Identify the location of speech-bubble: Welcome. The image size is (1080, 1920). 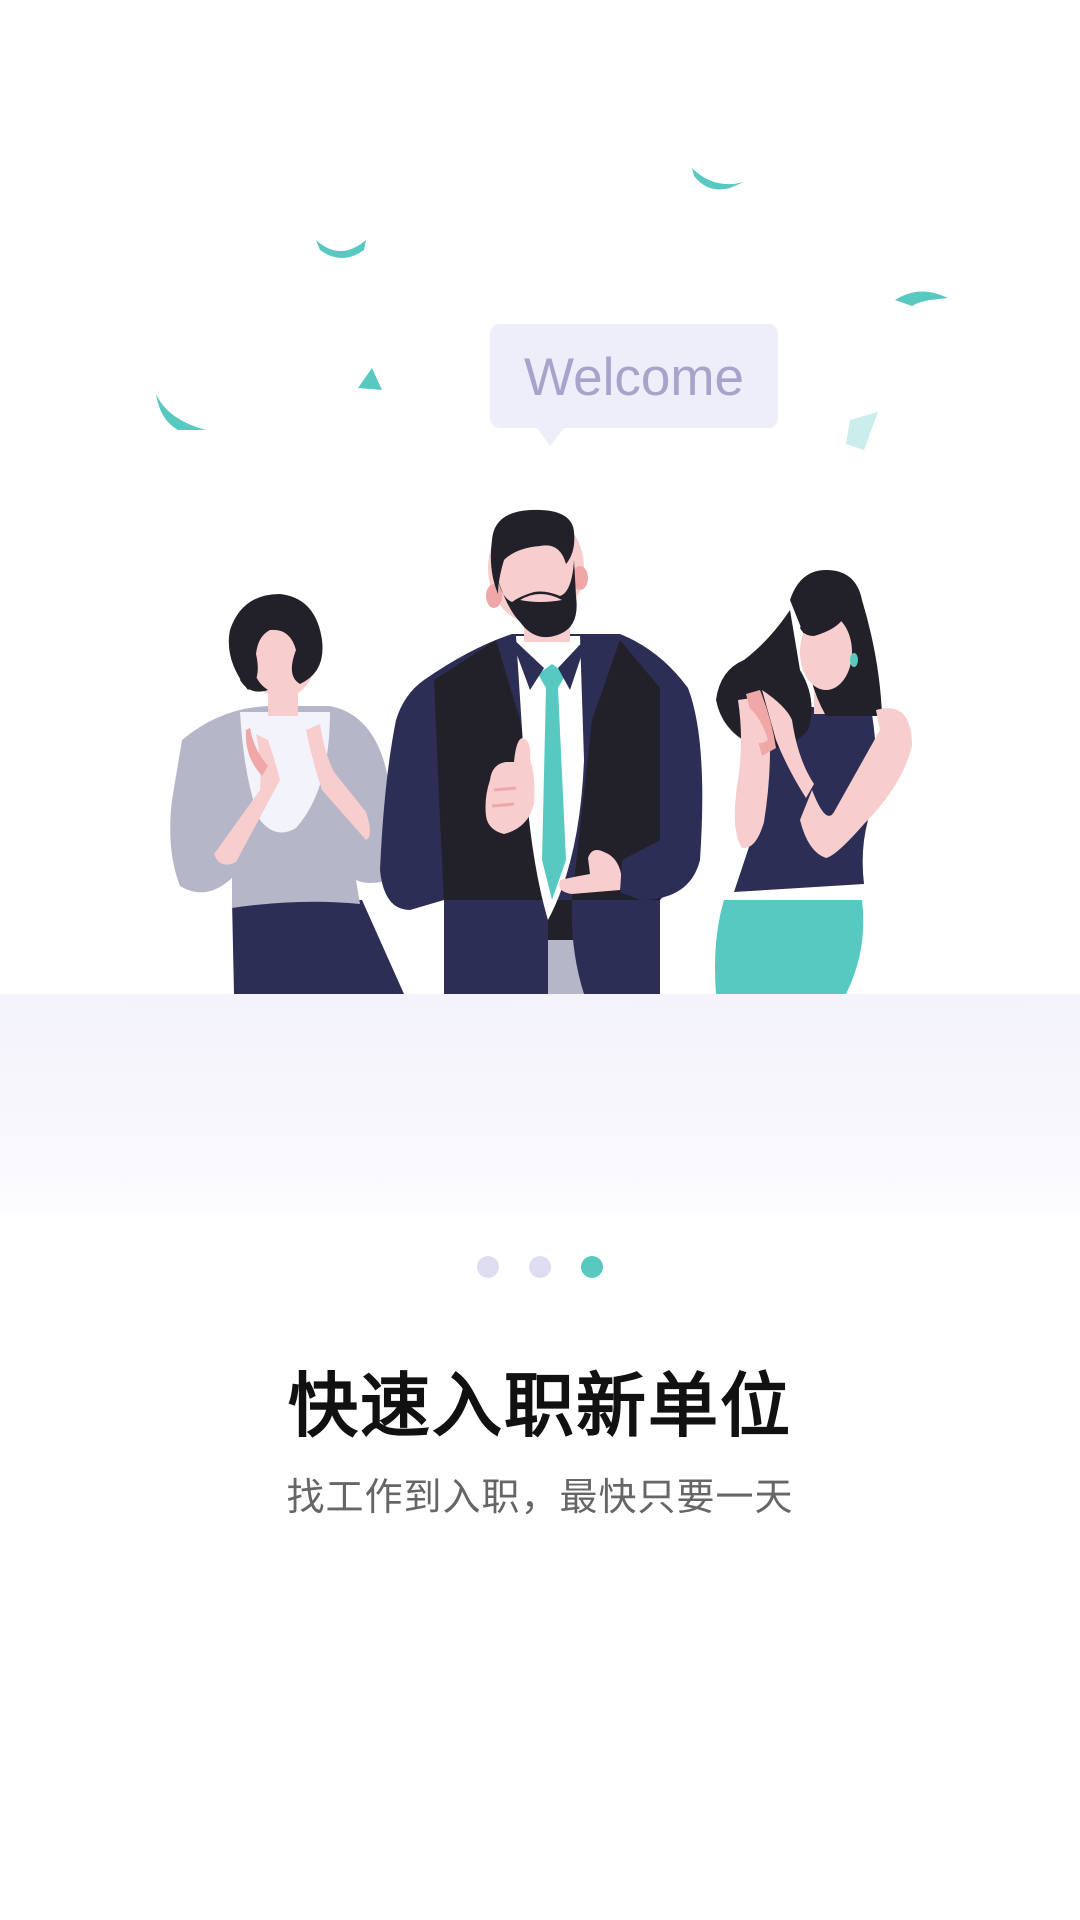
(634, 385).